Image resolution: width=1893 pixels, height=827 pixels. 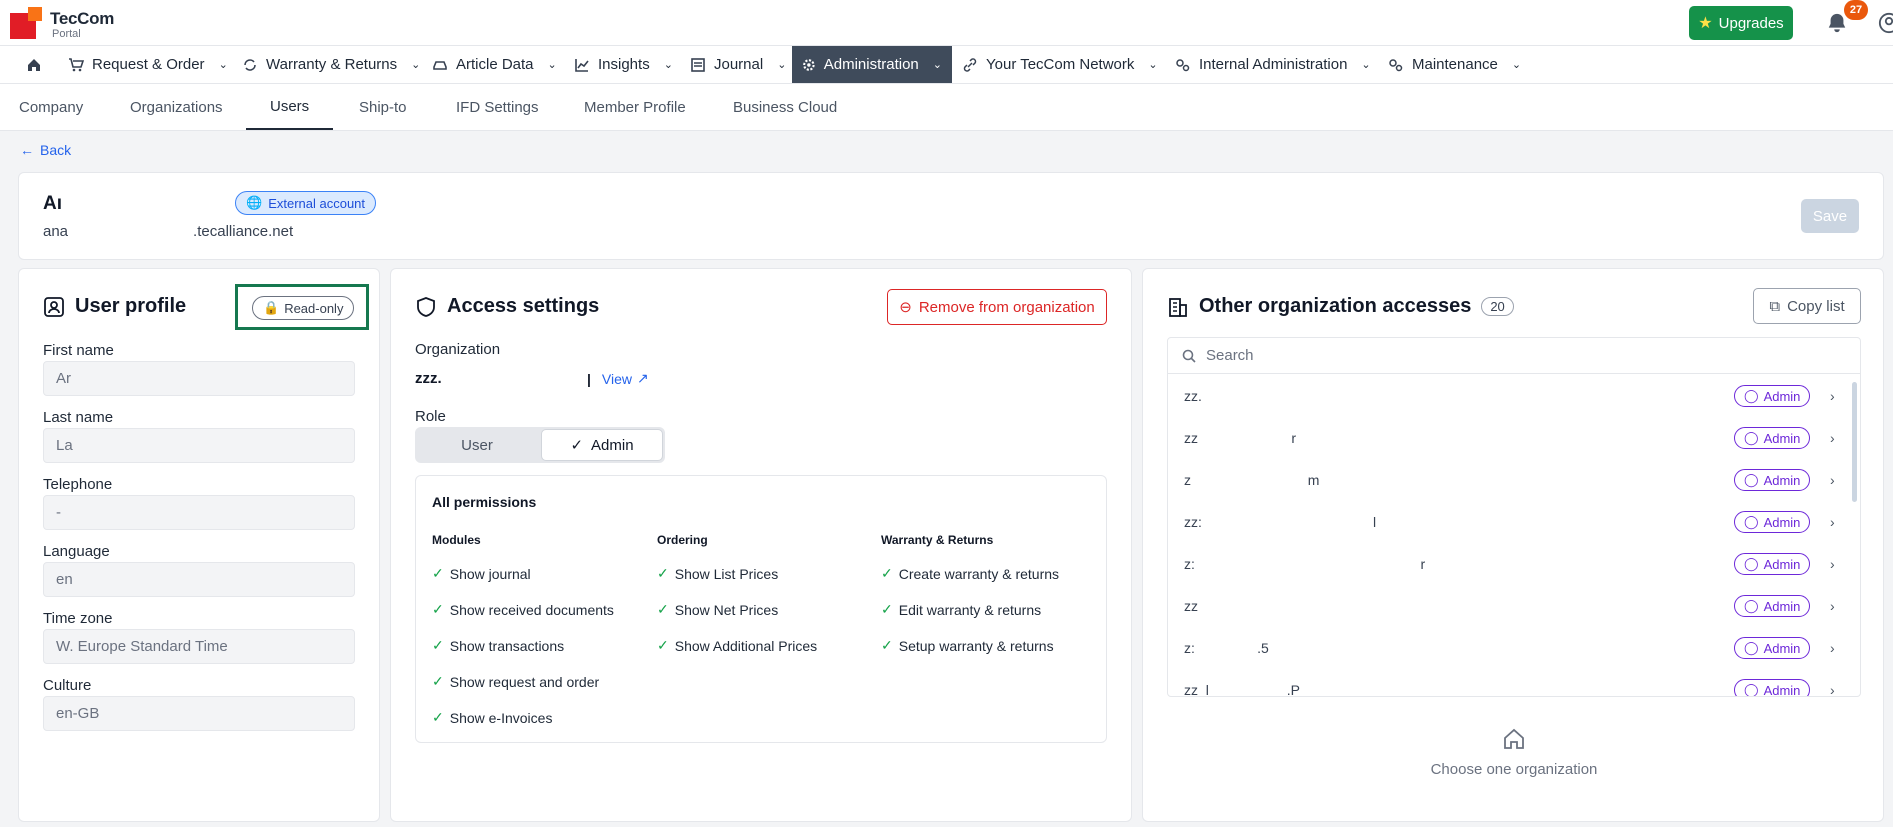 What do you see at coordinates (199, 512) in the screenshot?
I see `telephone-field: -` at bounding box center [199, 512].